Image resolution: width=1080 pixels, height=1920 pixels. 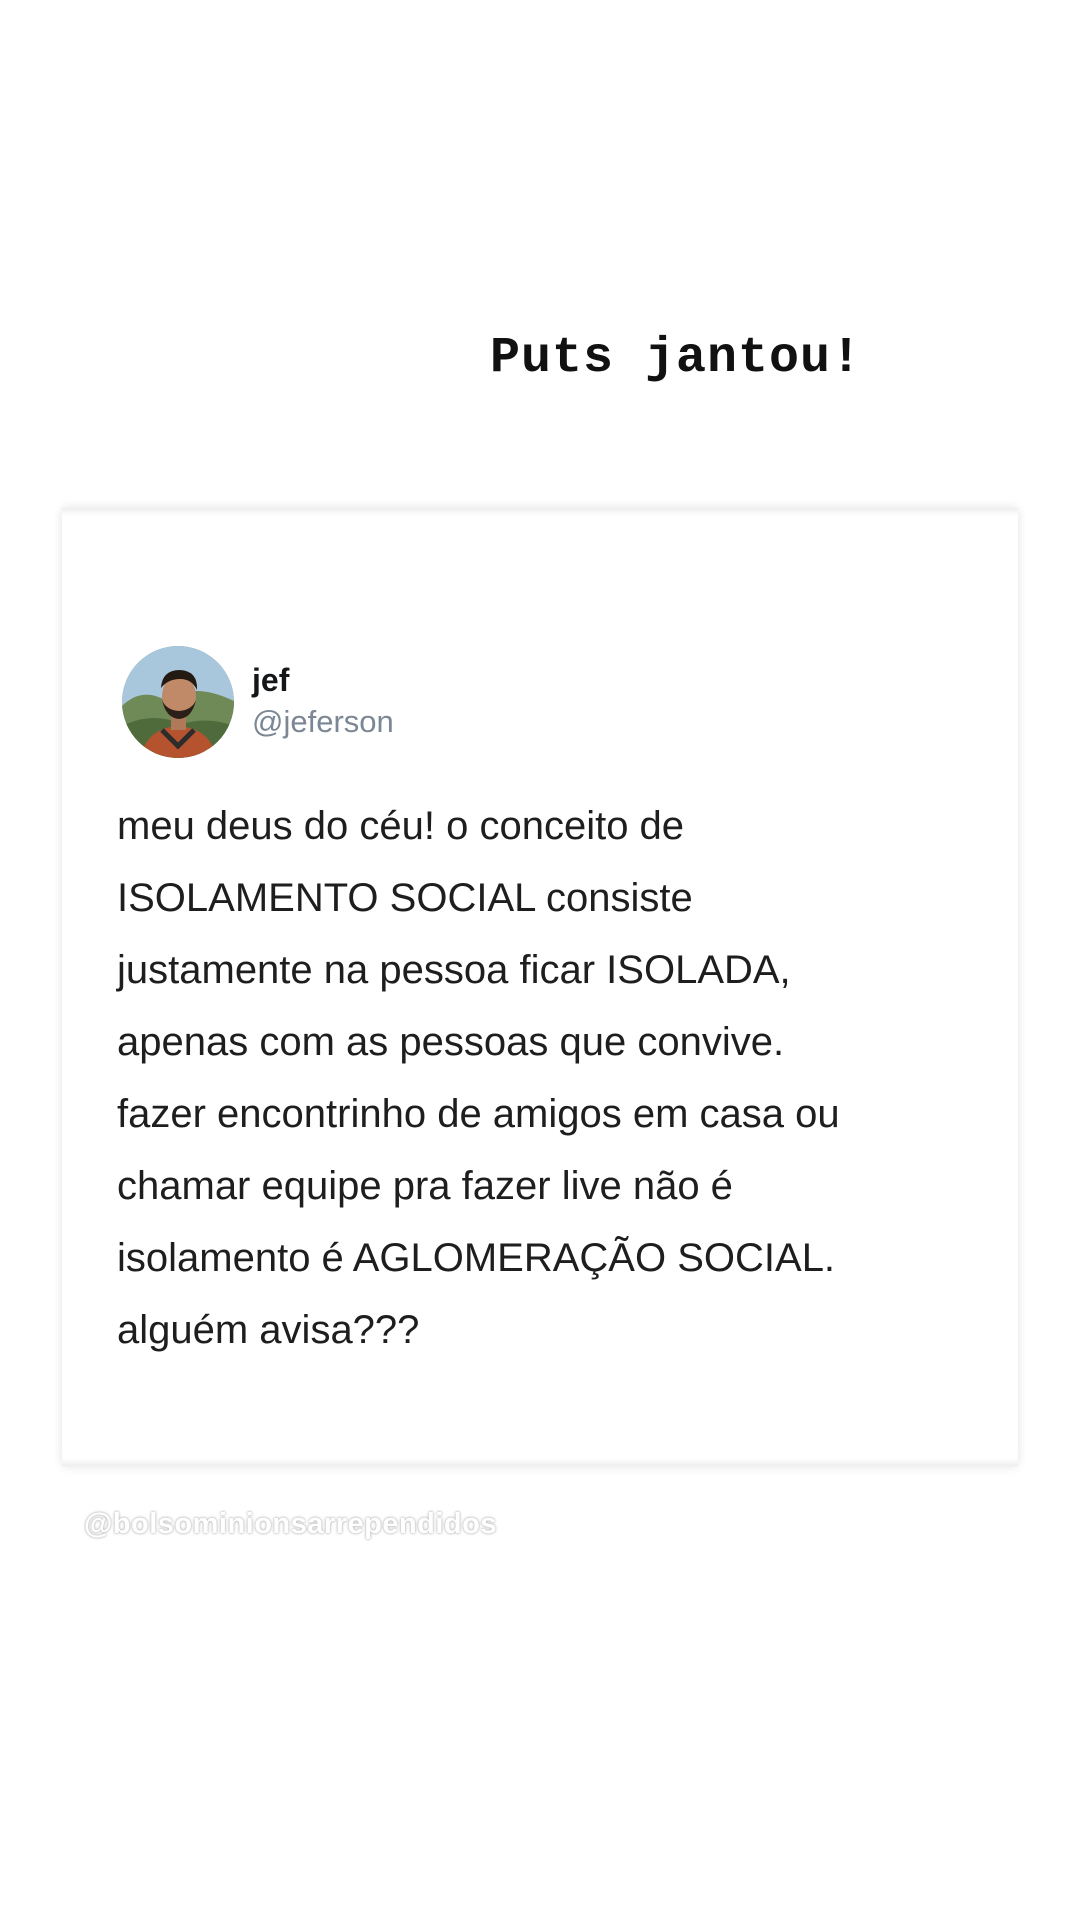 I want to click on card-bottom-edge, so click(x=540, y=1462).